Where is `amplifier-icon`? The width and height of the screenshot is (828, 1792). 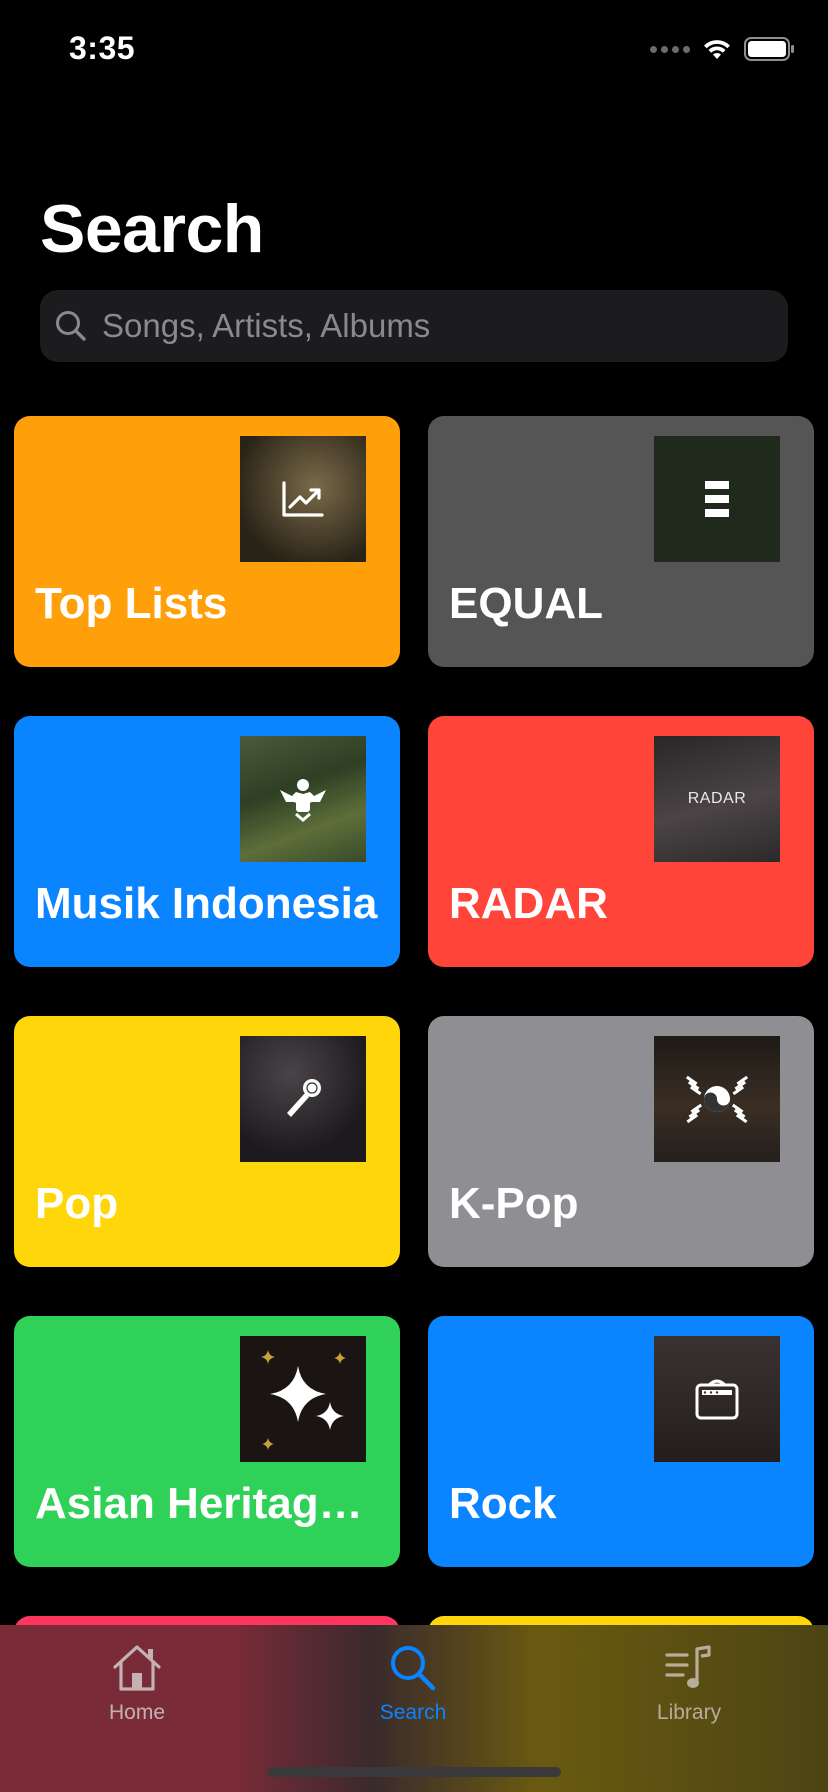
amplifier-icon is located at coordinates (717, 1399).